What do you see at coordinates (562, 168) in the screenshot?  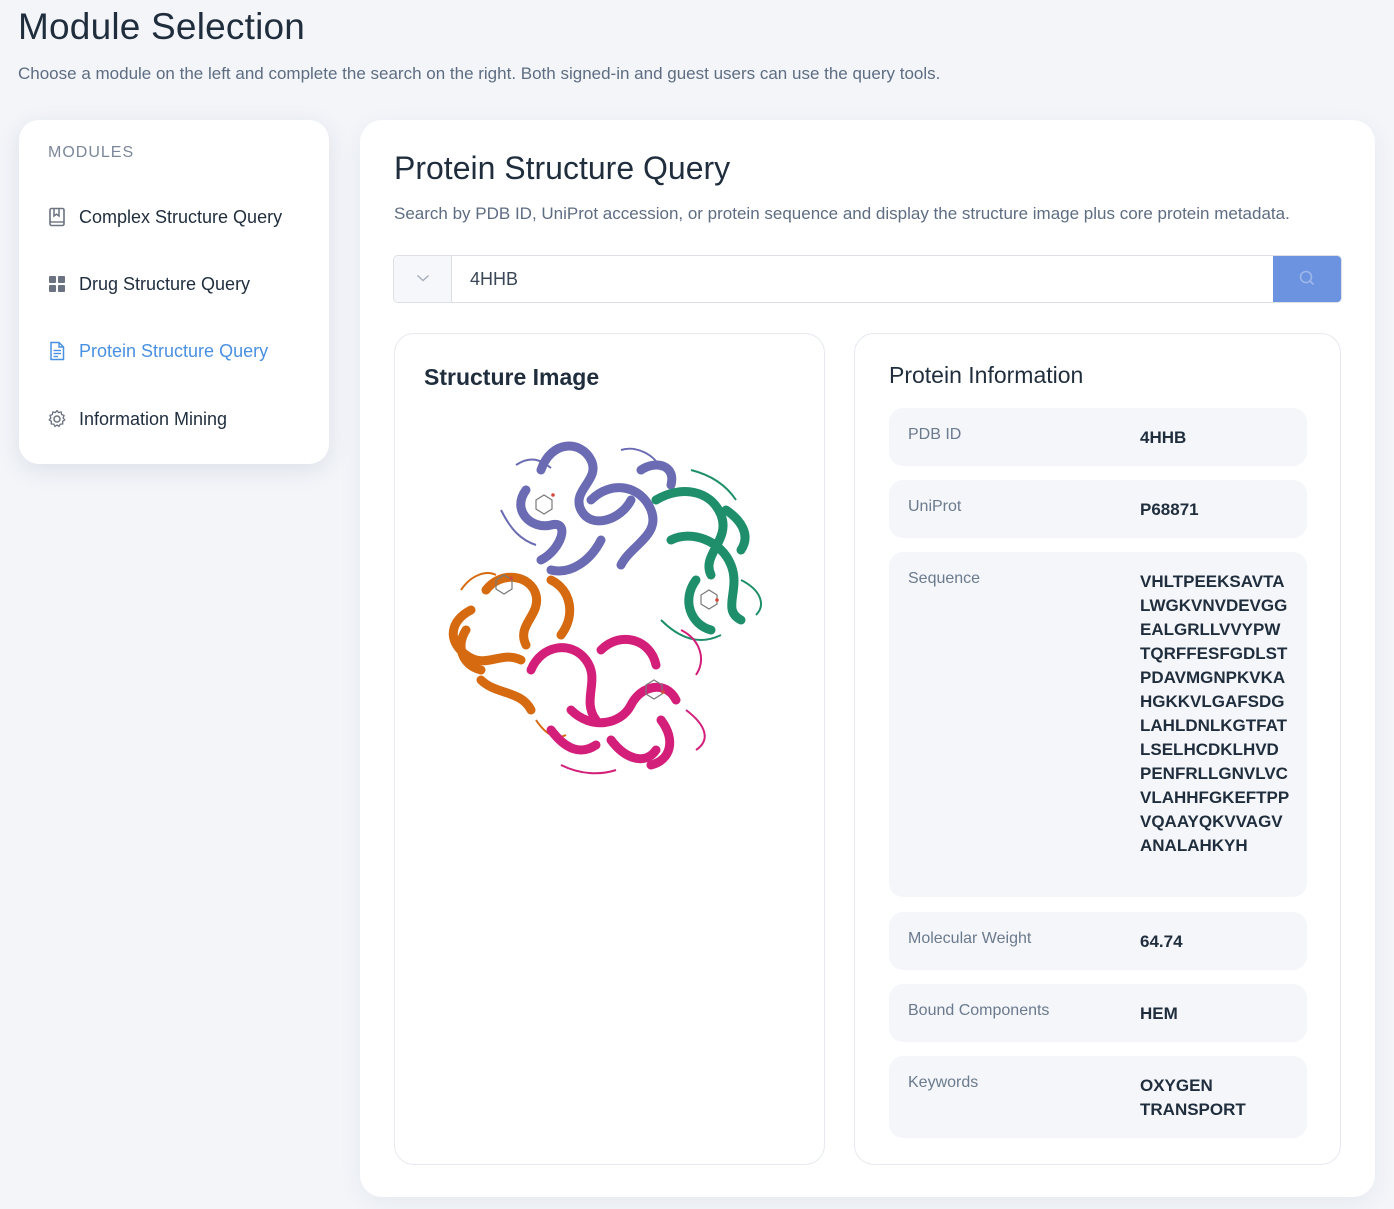 I see `panel-title: Protein Structure Query` at bounding box center [562, 168].